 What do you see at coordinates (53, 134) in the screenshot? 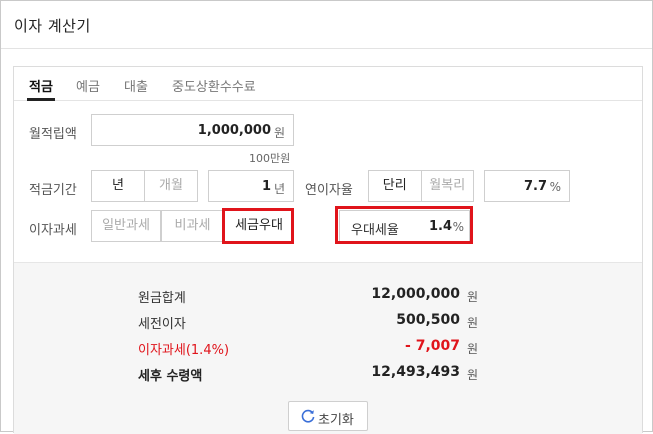
I see `monthly-deposit-label: 월적립액` at bounding box center [53, 134].